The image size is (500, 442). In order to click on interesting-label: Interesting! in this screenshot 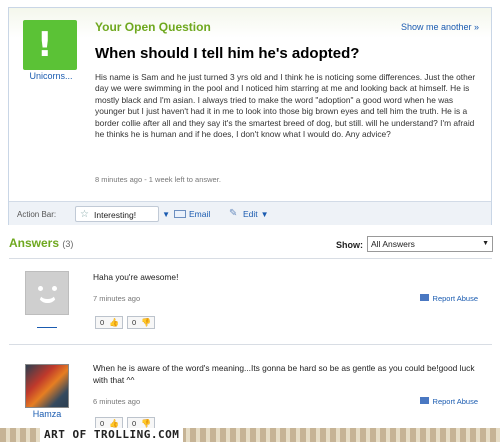, I will do `click(115, 215)`.